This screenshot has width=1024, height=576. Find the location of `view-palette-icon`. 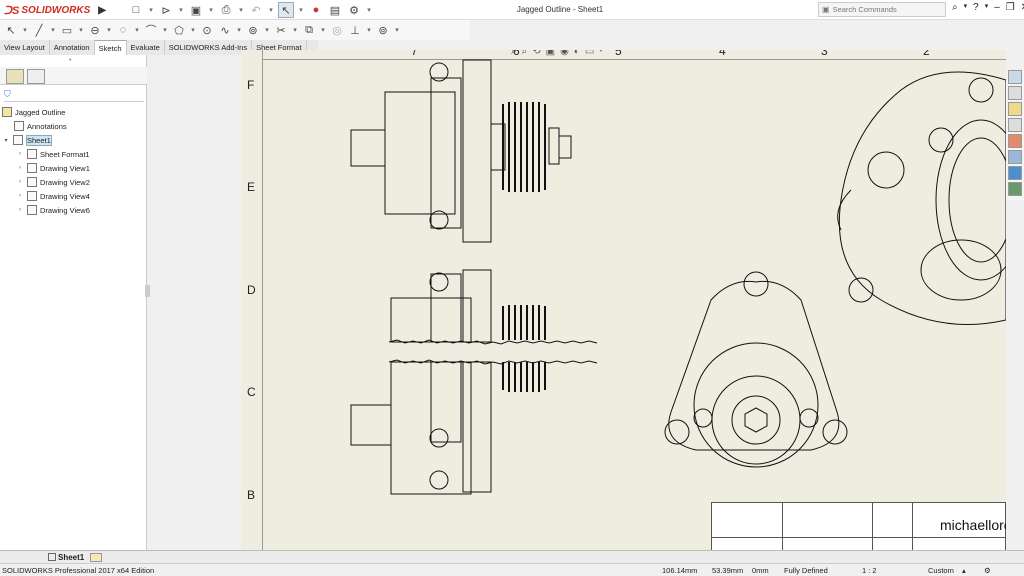

view-palette-icon is located at coordinates (1015, 125).